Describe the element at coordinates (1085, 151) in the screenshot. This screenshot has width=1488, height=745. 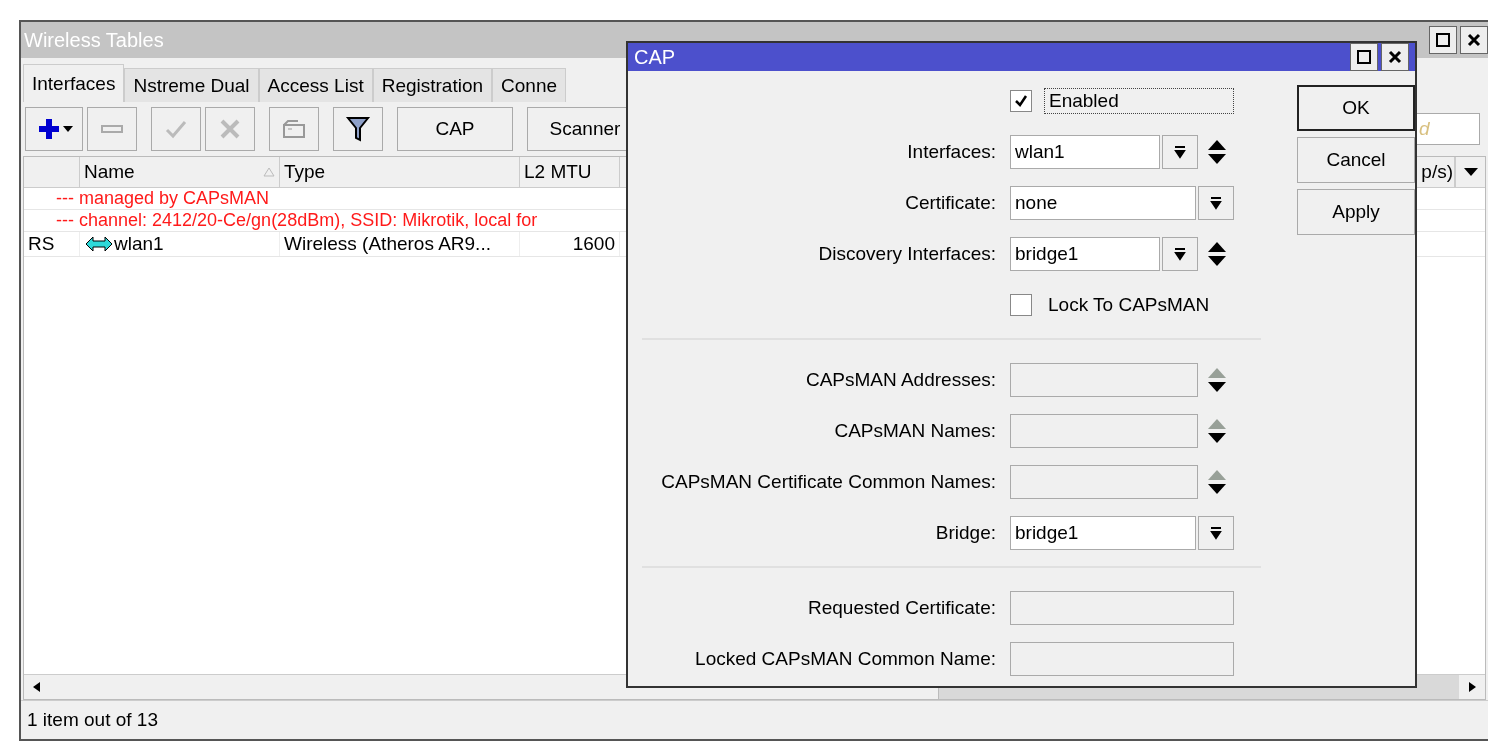
I see `input-field: wlan1` at that location.